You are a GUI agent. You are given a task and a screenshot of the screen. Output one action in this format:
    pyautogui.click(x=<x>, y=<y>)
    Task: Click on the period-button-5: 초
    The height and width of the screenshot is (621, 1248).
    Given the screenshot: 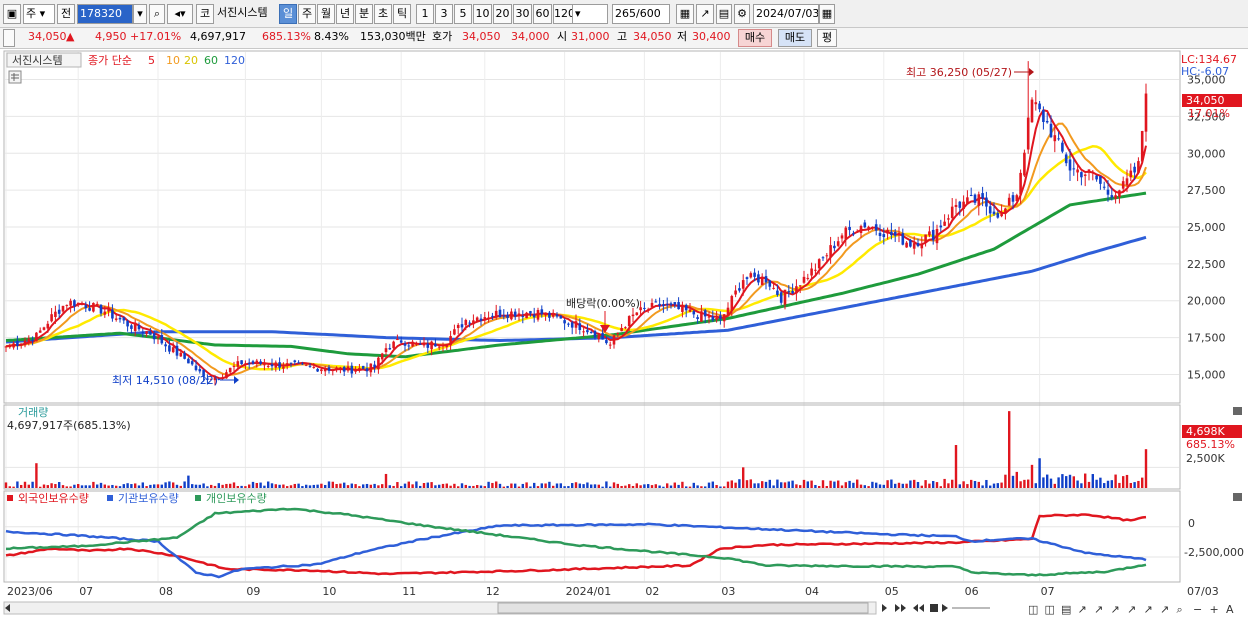 What is the action you would take?
    pyautogui.click(x=383, y=14)
    